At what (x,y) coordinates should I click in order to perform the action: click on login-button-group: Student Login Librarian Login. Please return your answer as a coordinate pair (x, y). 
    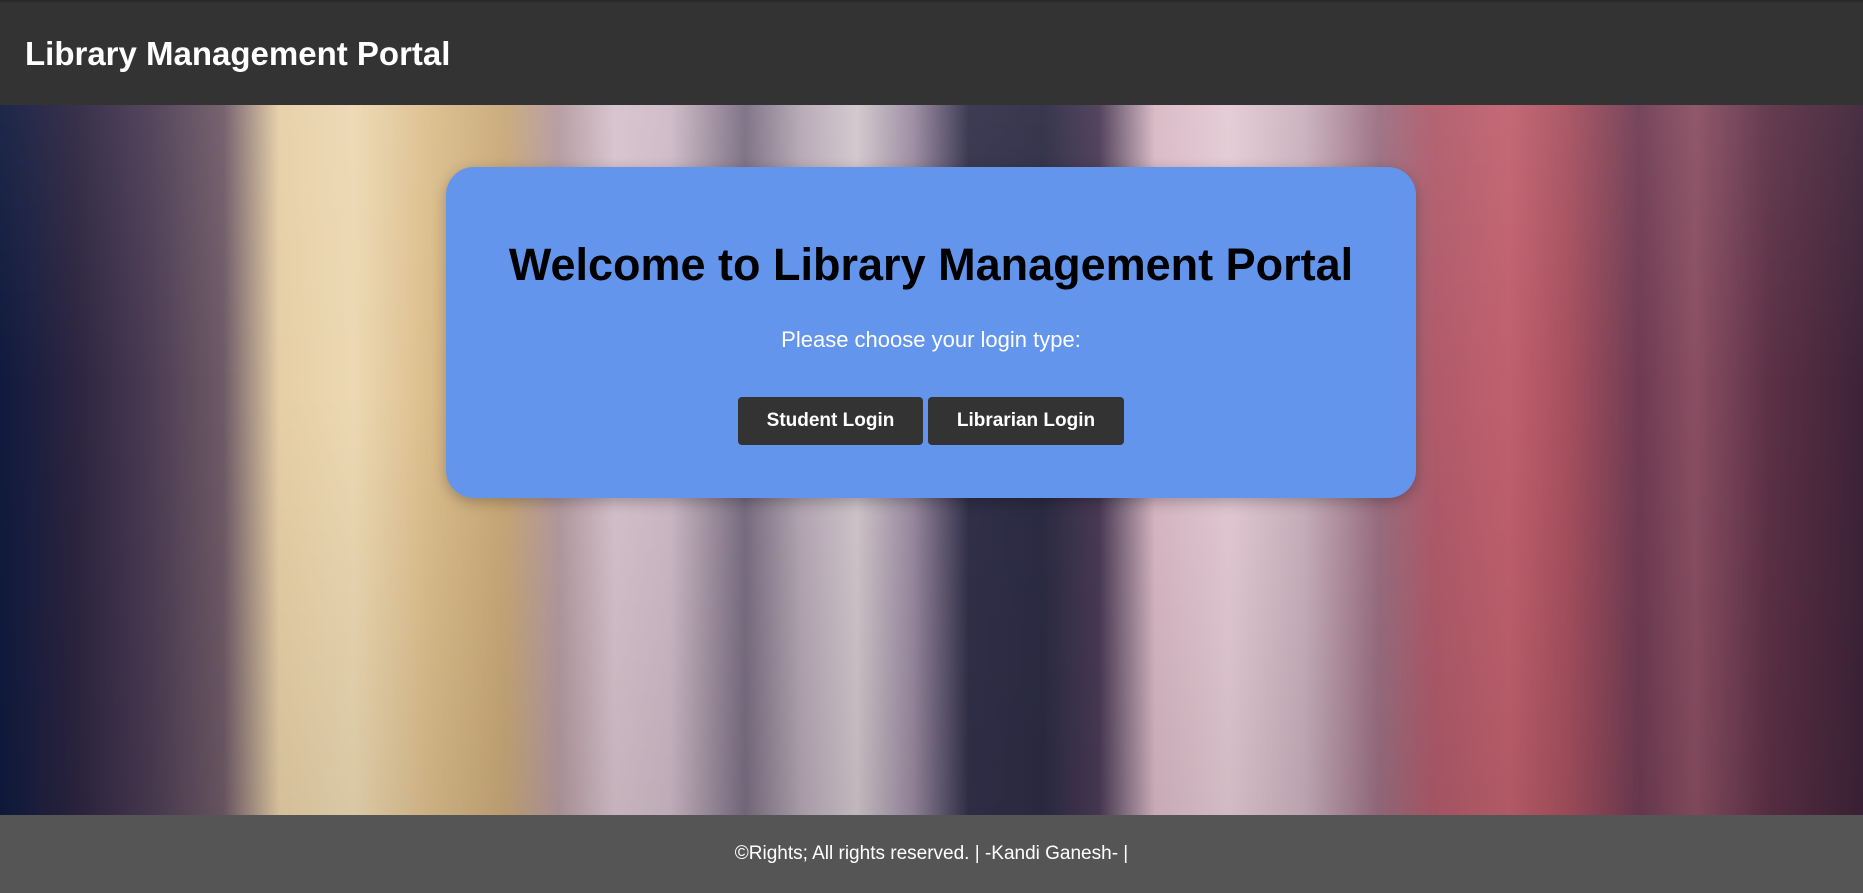
    Looking at the image, I should click on (931, 421).